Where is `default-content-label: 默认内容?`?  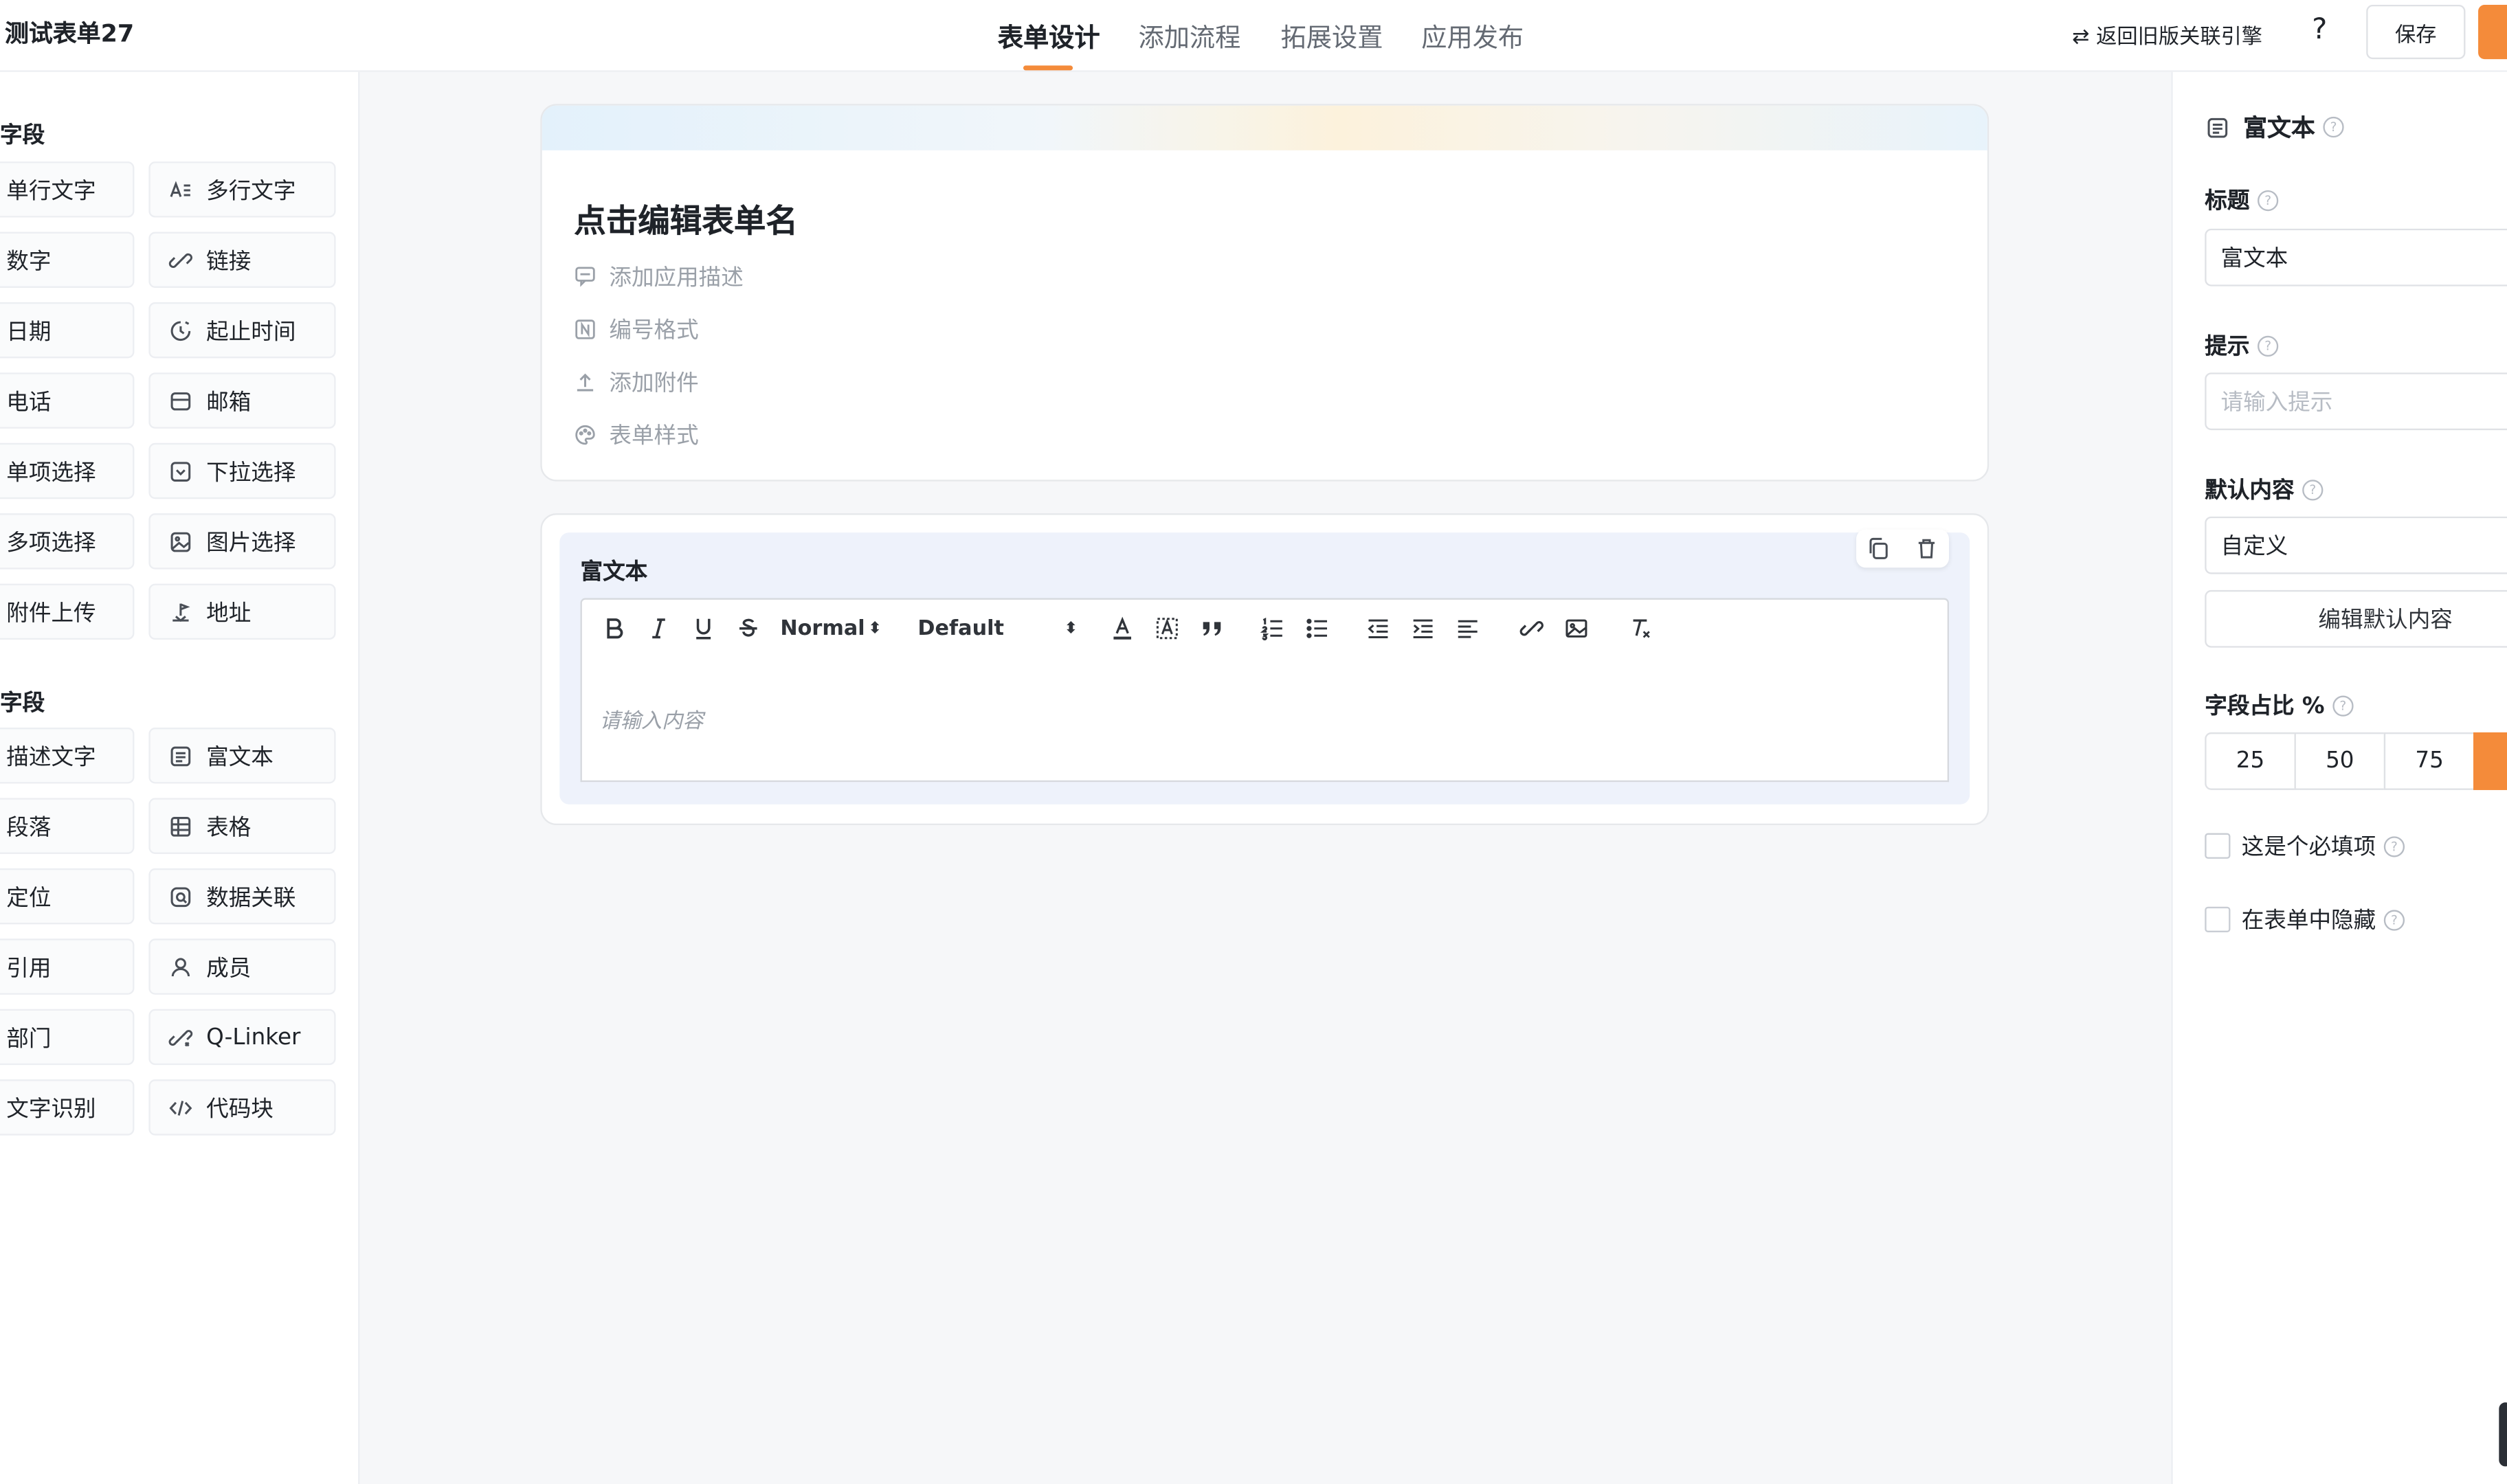 default-content-label: 默认内容? is located at coordinates (2264, 489).